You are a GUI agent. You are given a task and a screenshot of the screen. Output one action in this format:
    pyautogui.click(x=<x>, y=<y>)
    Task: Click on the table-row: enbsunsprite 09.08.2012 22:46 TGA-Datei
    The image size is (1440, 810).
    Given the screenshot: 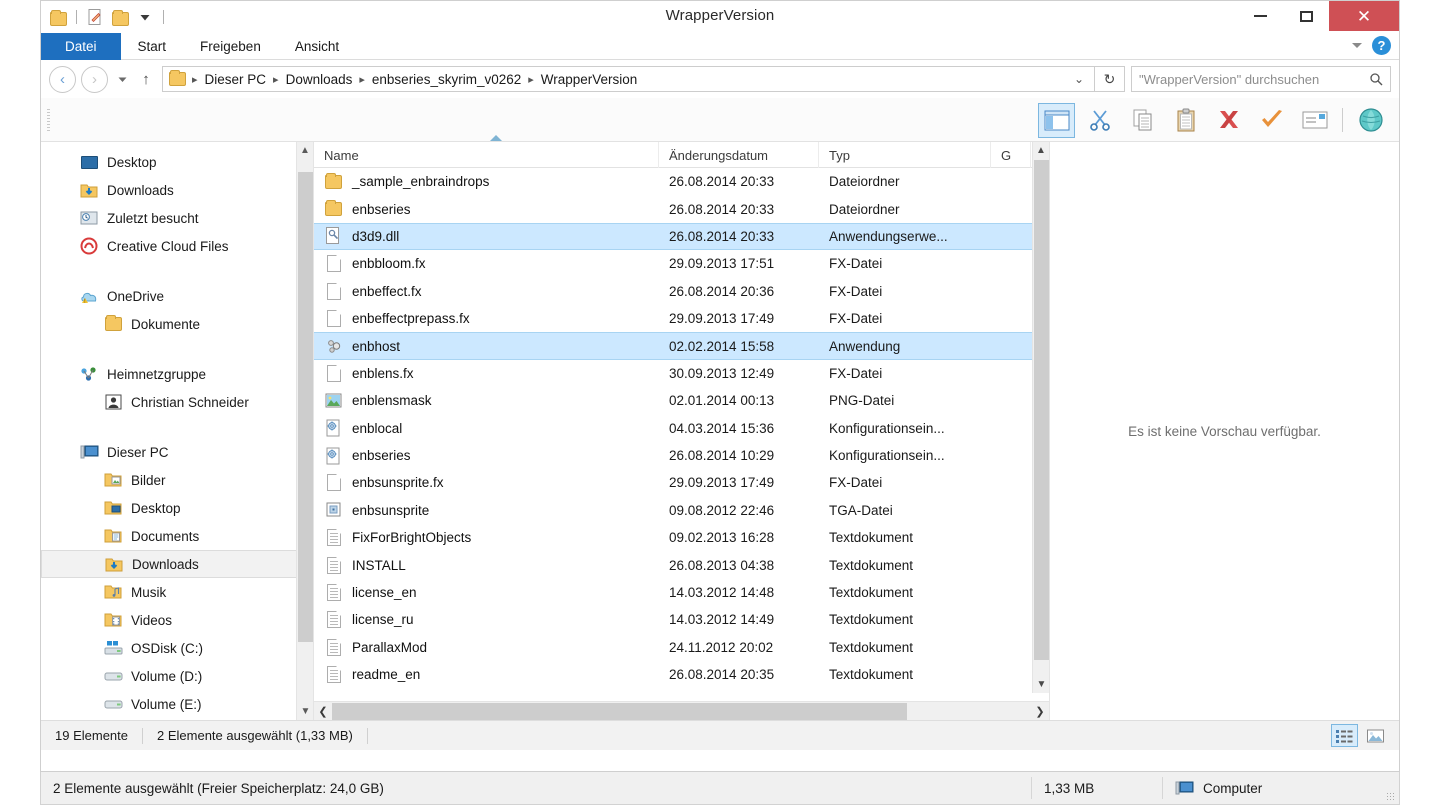 What is the action you would take?
    pyautogui.click(x=681, y=510)
    